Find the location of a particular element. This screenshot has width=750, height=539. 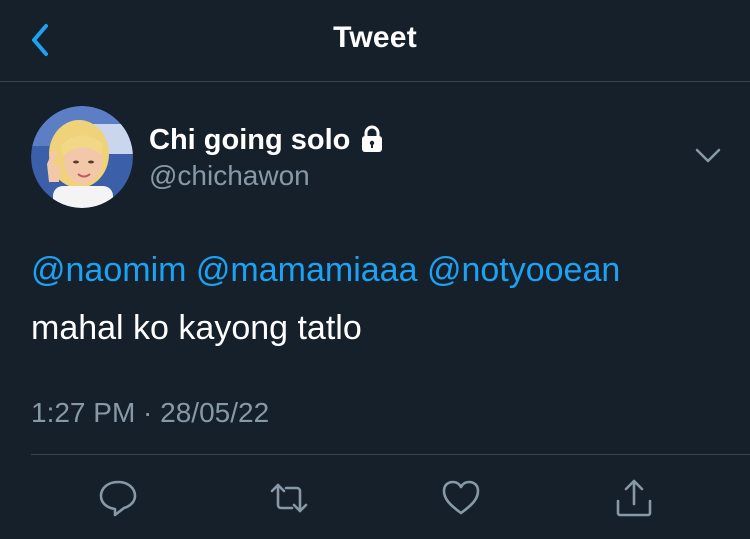

mention-link: @notyooean is located at coordinates (523, 270).